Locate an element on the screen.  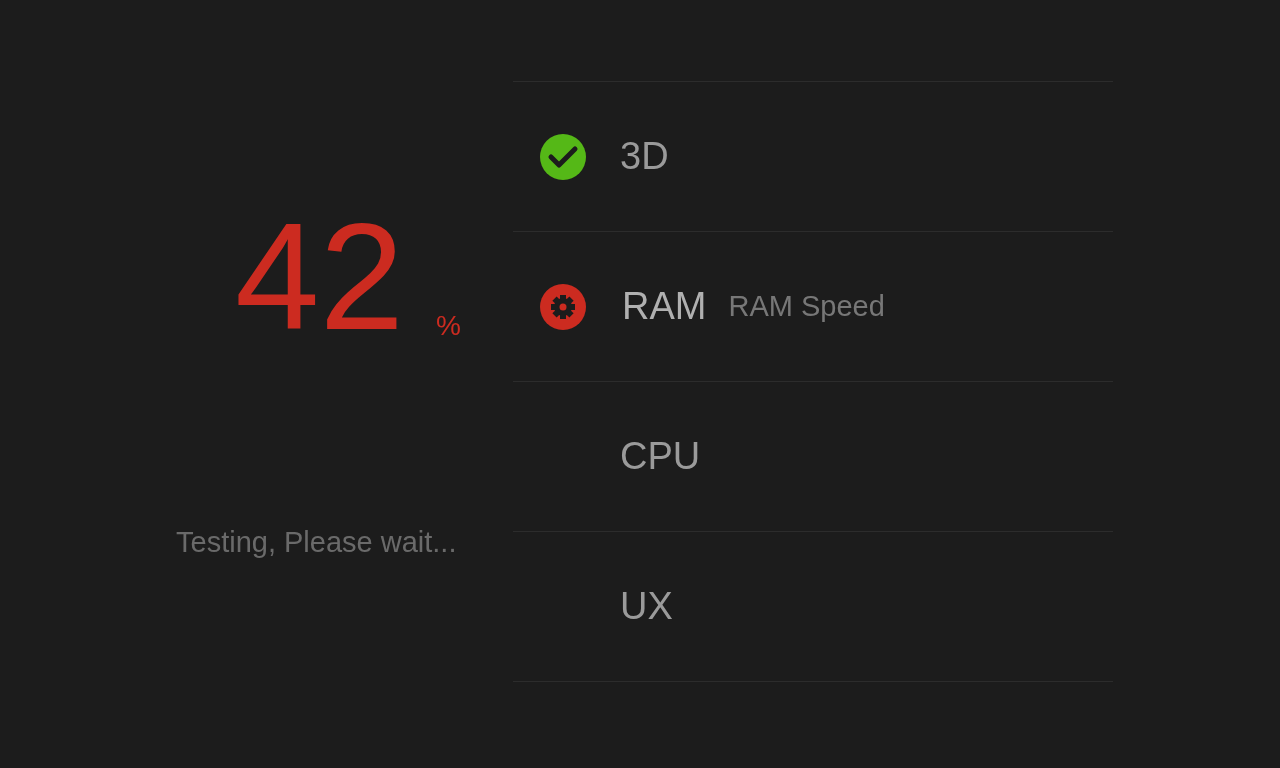
gear-icon is located at coordinates (563, 306).